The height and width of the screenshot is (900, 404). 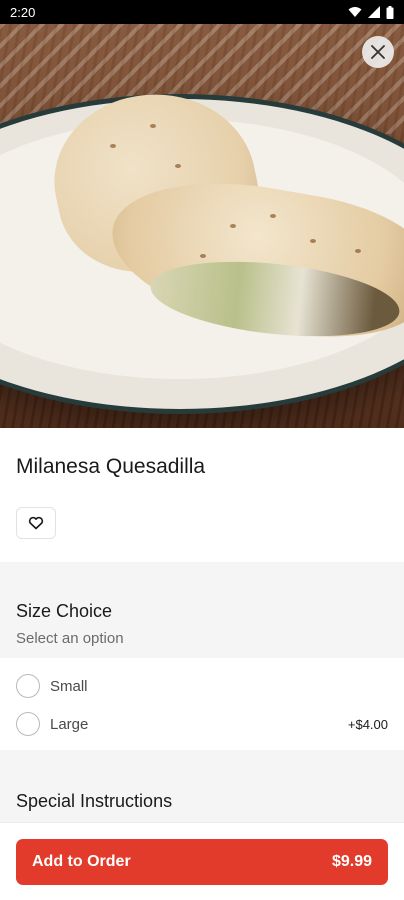 I want to click on order-total-price: $9.99, so click(x=351, y=861).